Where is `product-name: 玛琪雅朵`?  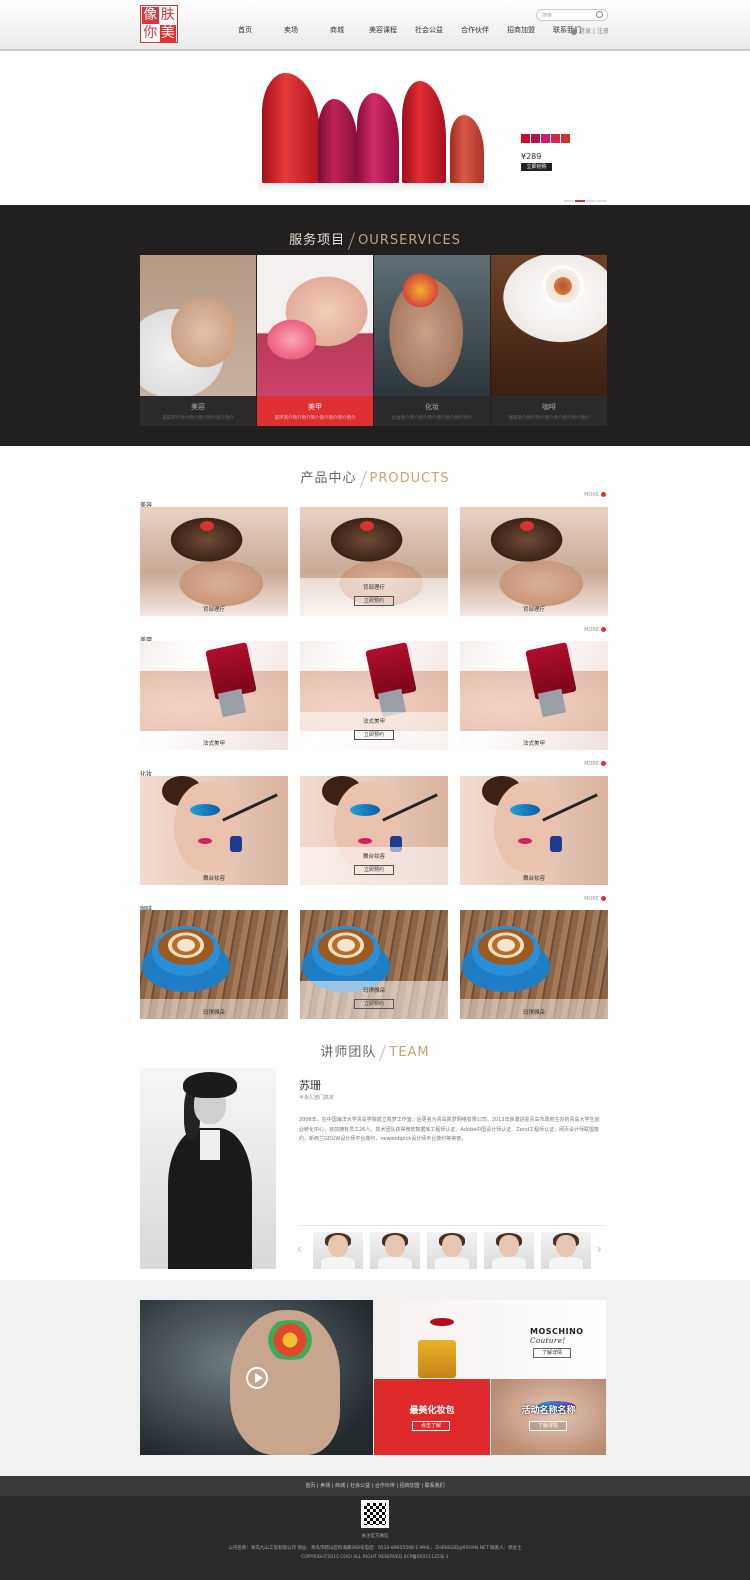
product-name: 玛琪雅朵 is located at coordinates (533, 1013).